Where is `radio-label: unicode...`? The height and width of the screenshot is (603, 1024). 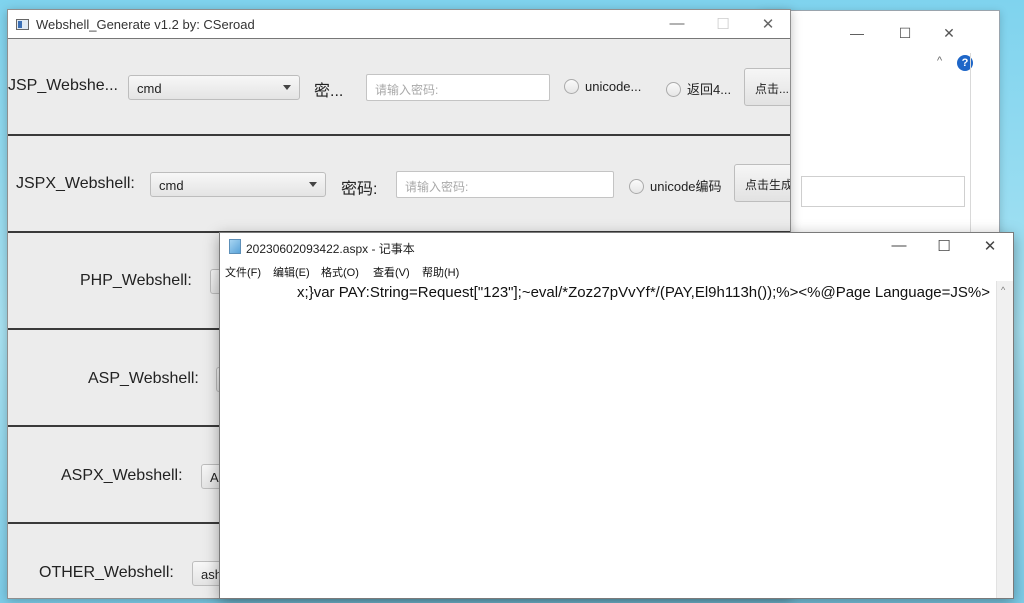
radio-label: unicode... is located at coordinates (613, 86).